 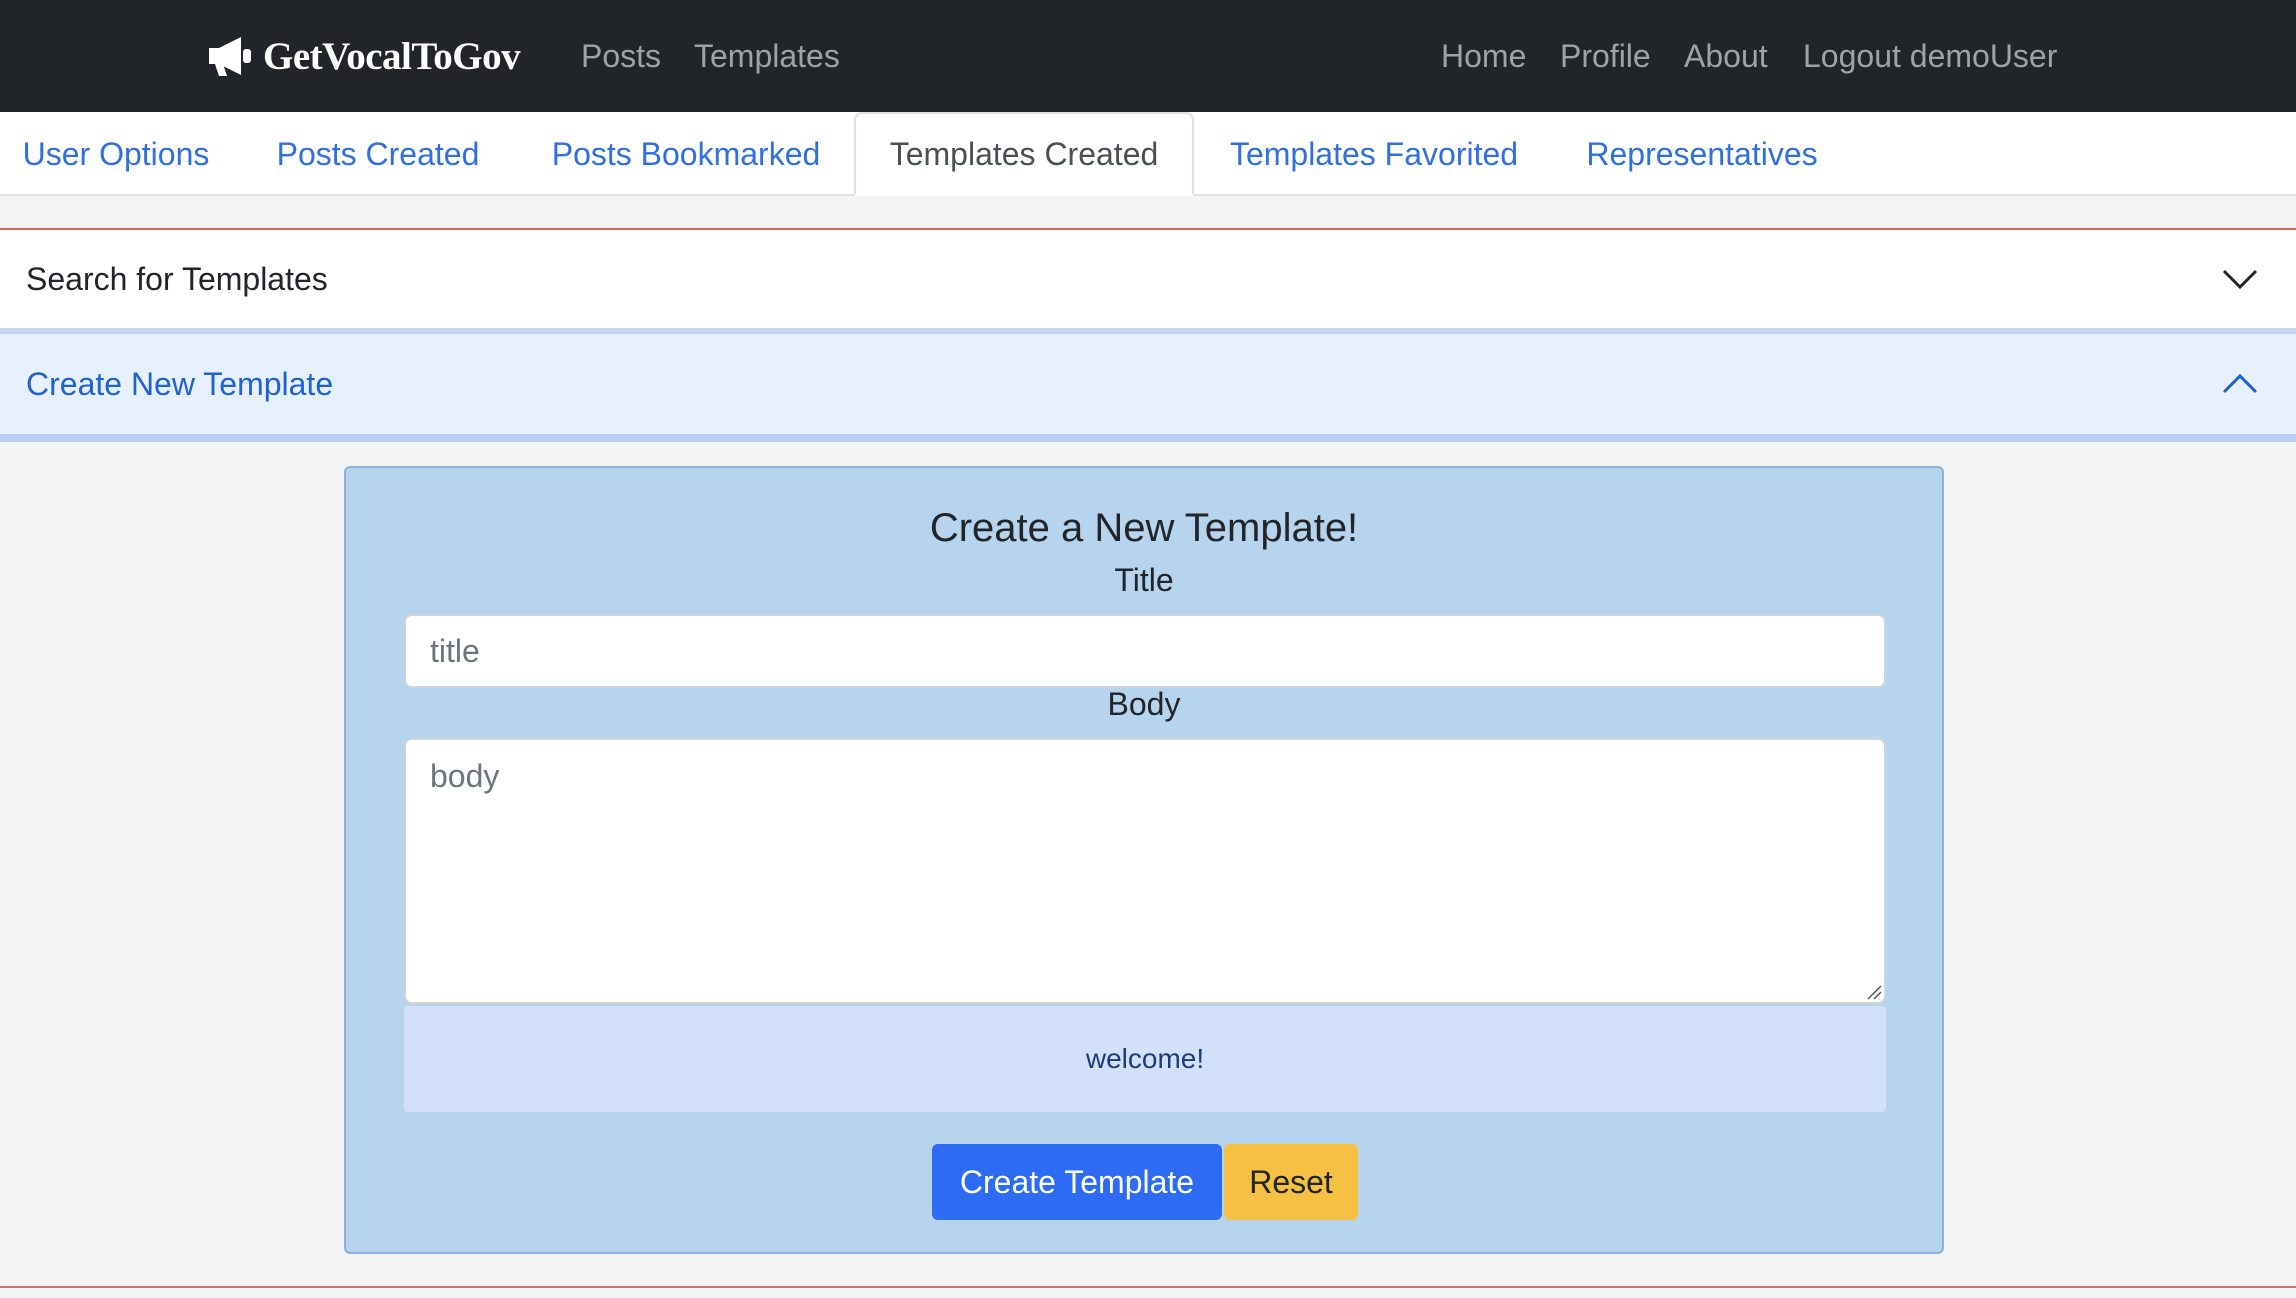 What do you see at coordinates (378, 154) in the screenshot?
I see `tab-posts-created: Posts Created` at bounding box center [378, 154].